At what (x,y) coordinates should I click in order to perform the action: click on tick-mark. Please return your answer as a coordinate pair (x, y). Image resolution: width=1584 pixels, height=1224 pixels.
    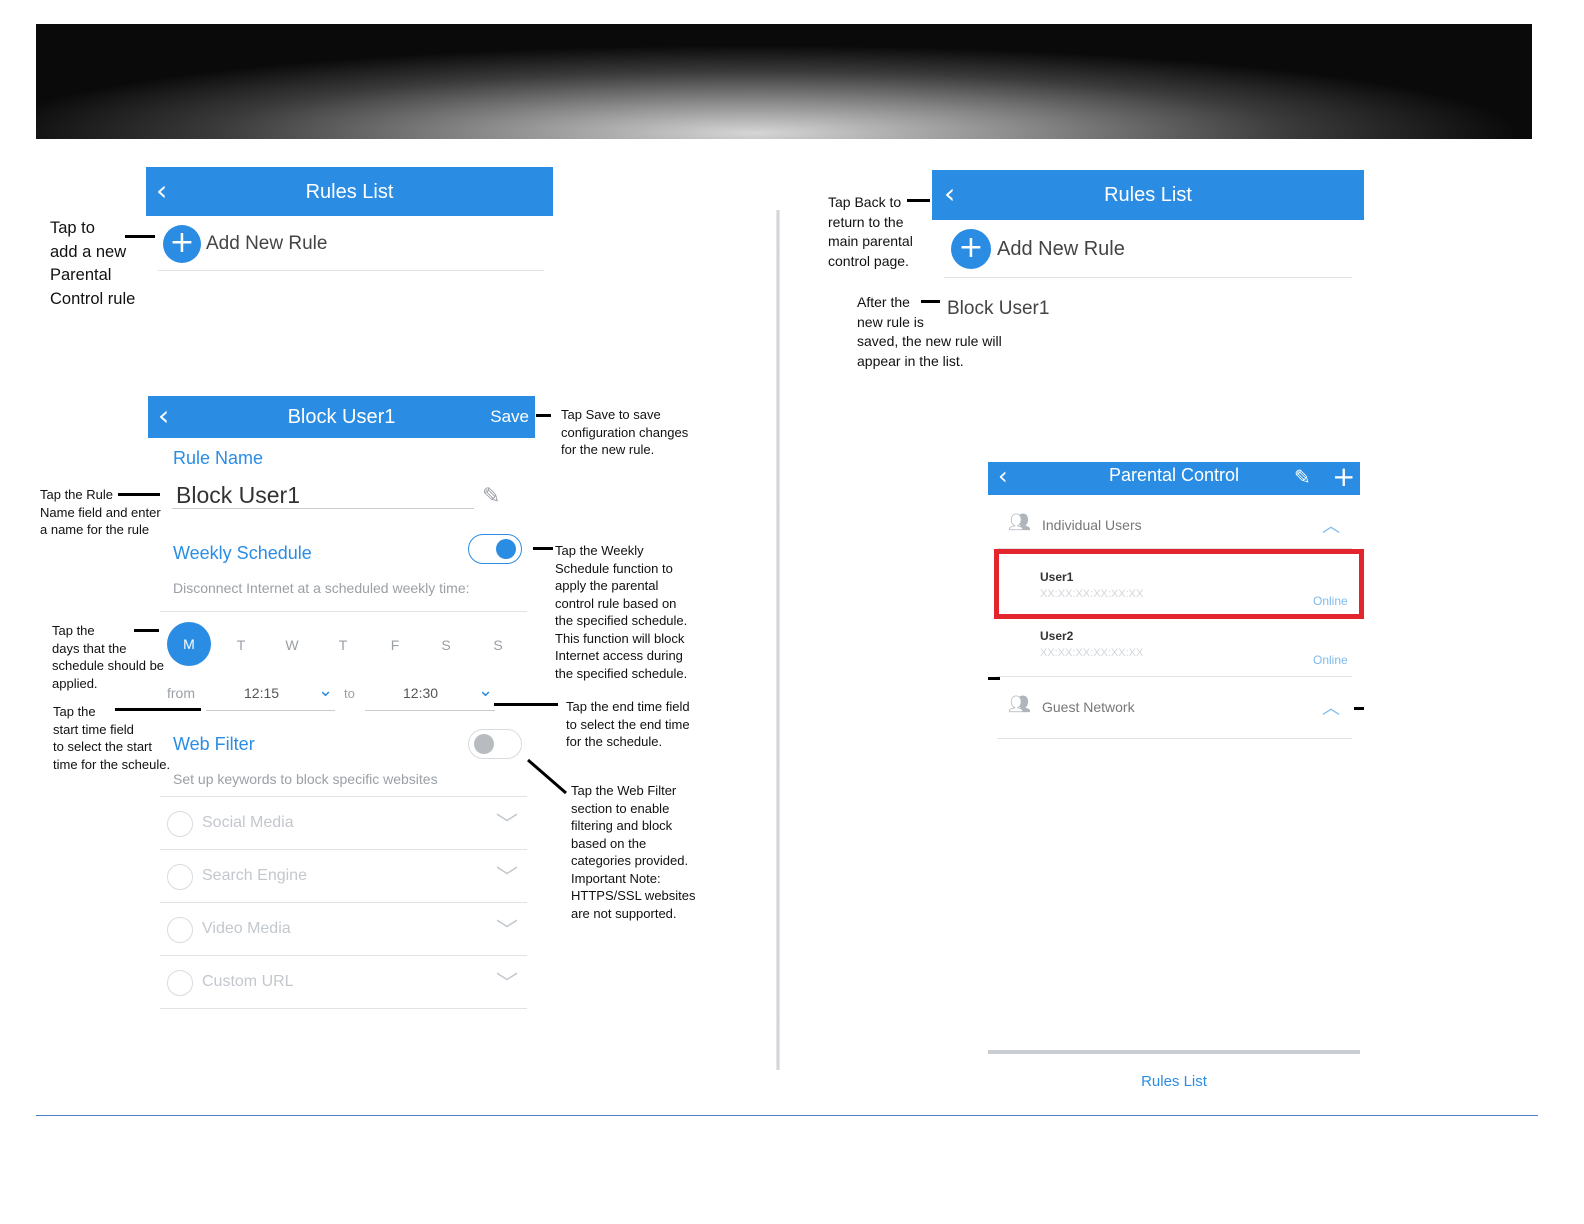
    Looking at the image, I should click on (994, 678).